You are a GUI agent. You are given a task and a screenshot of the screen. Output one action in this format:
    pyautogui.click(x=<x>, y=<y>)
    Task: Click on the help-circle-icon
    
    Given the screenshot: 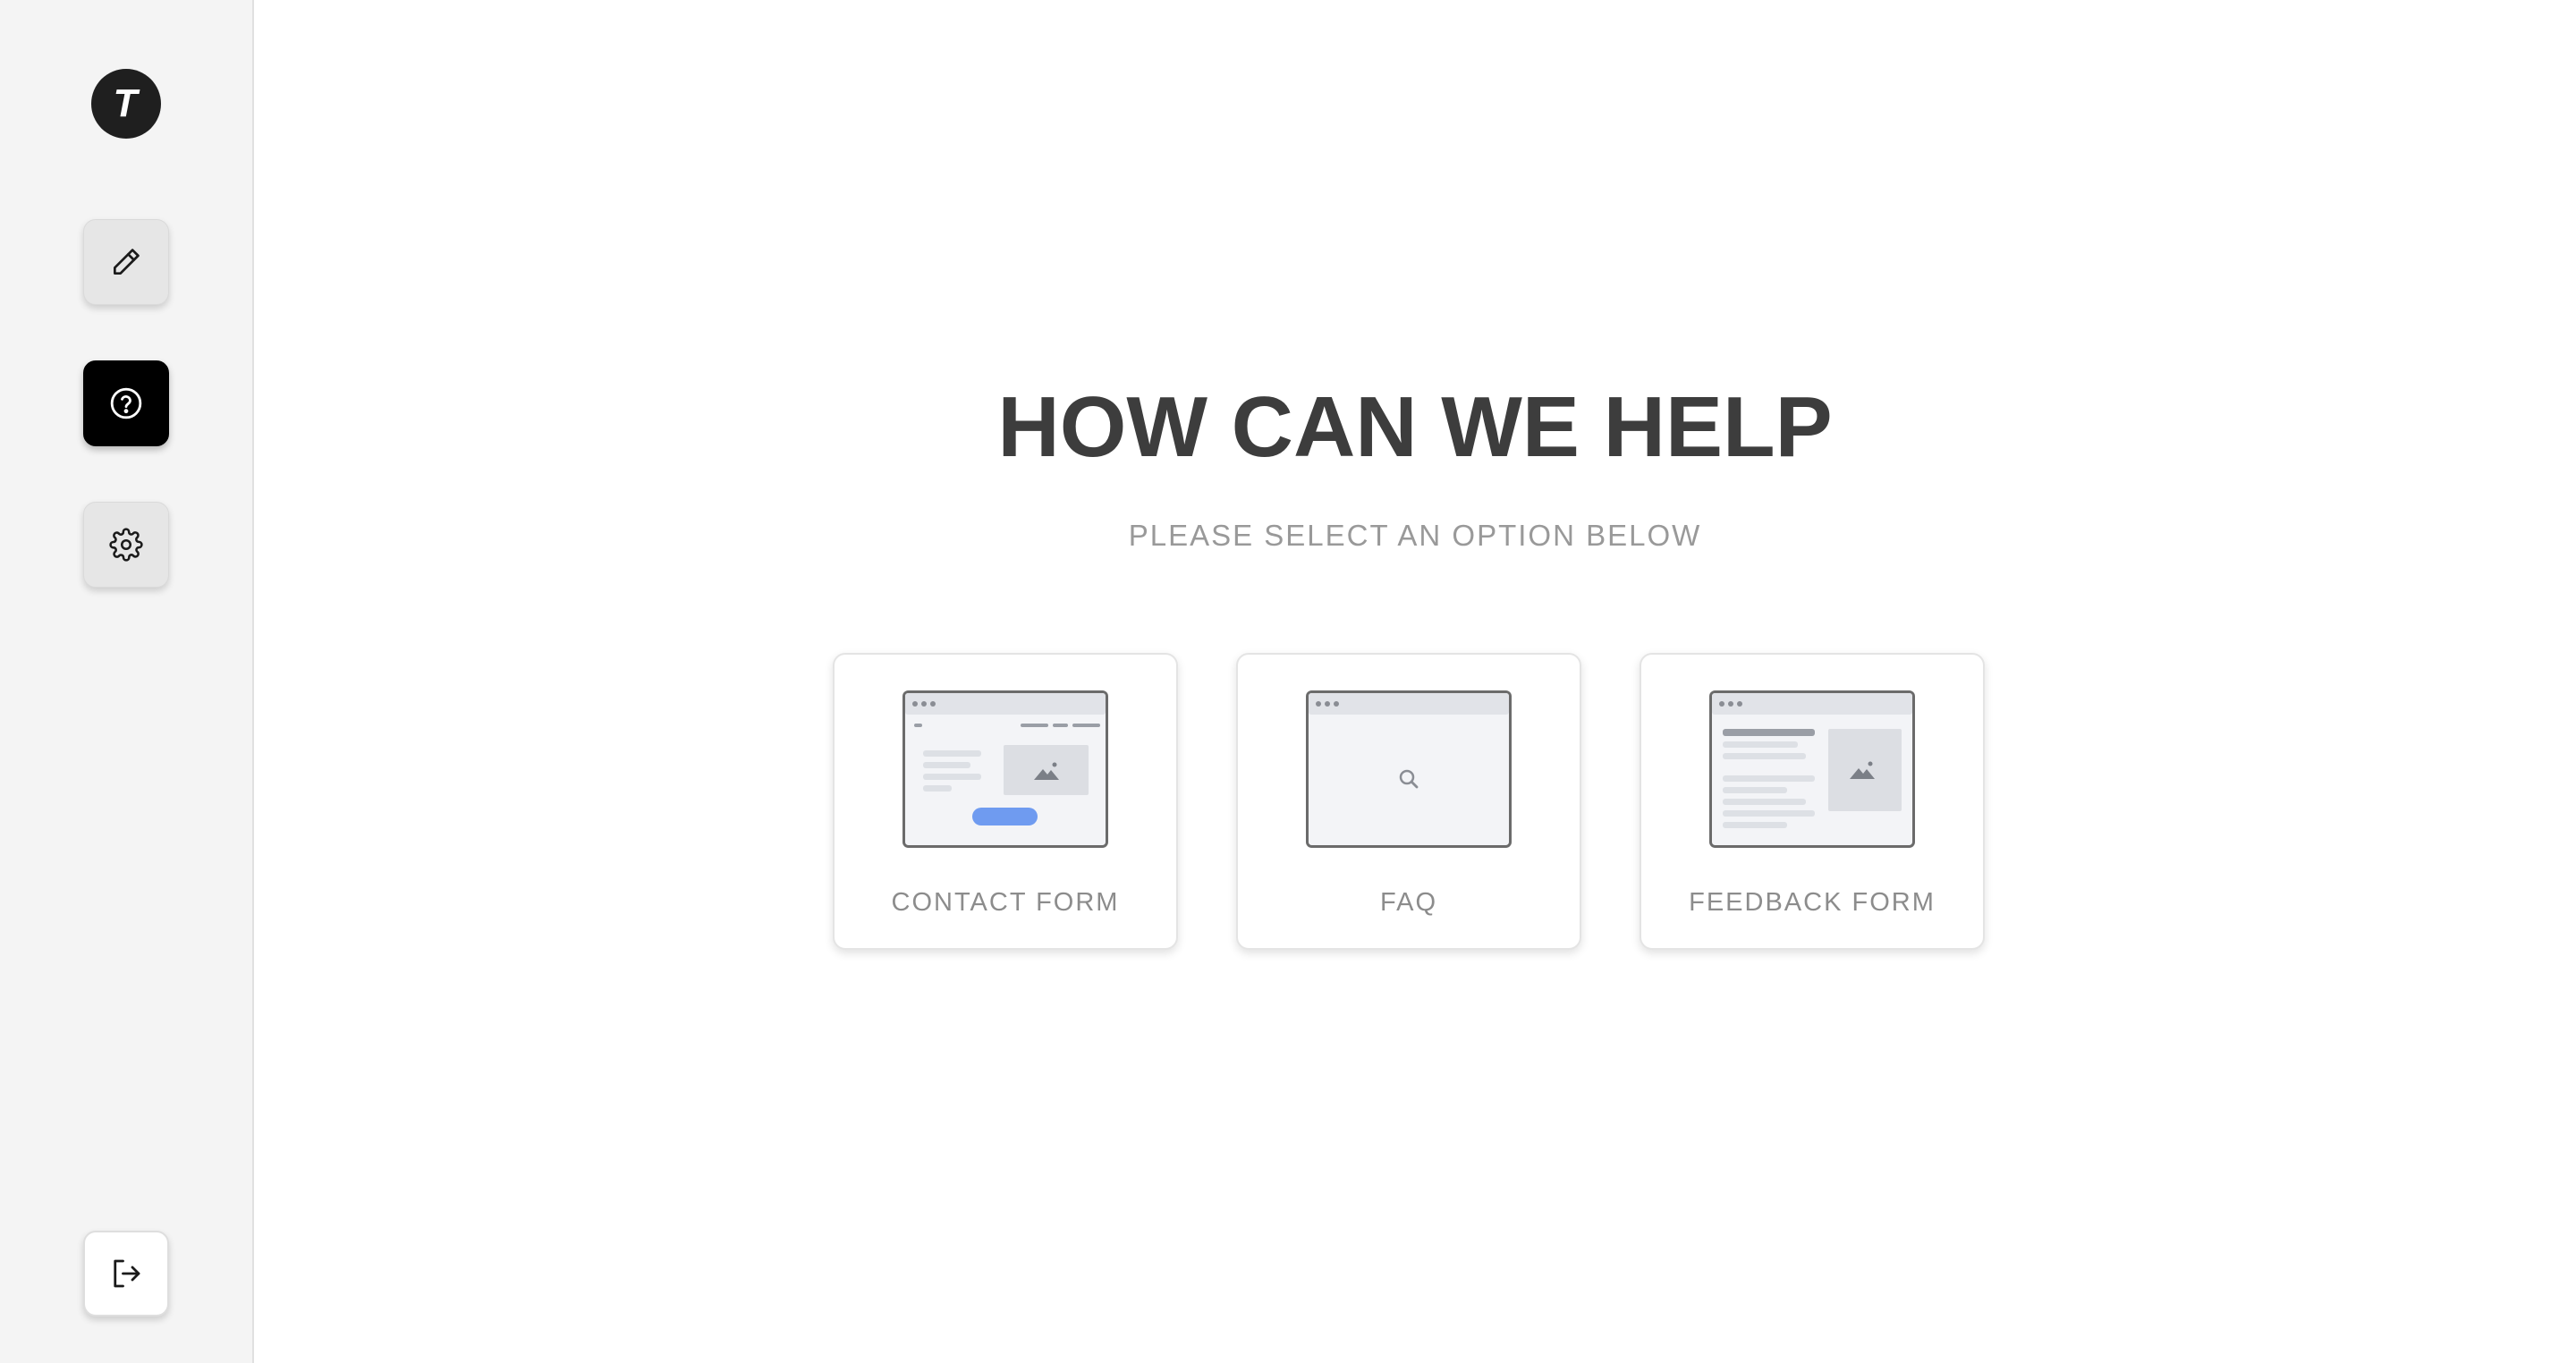 What is the action you would take?
    pyautogui.click(x=126, y=403)
    